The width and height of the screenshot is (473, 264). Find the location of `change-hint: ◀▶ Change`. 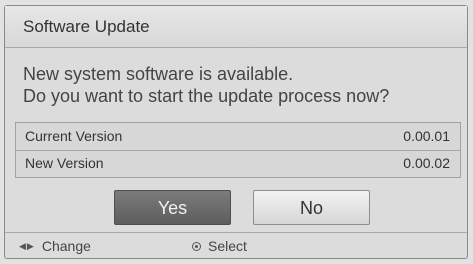

change-hint: ◀▶ Change is located at coordinates (55, 246).